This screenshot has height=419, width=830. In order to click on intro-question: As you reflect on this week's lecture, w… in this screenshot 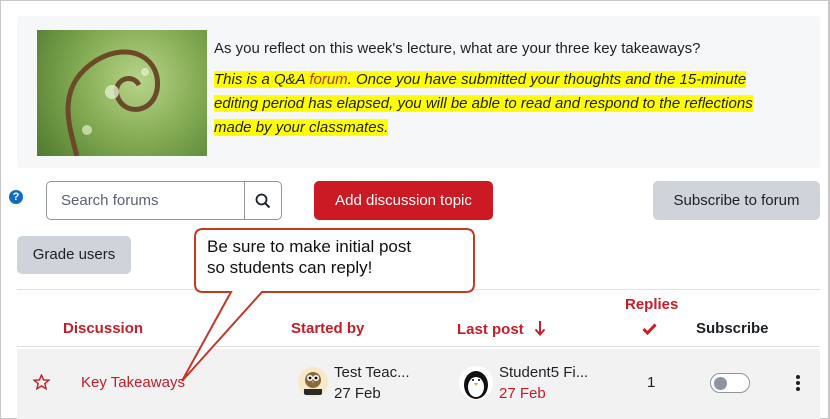, I will do `click(457, 48)`.